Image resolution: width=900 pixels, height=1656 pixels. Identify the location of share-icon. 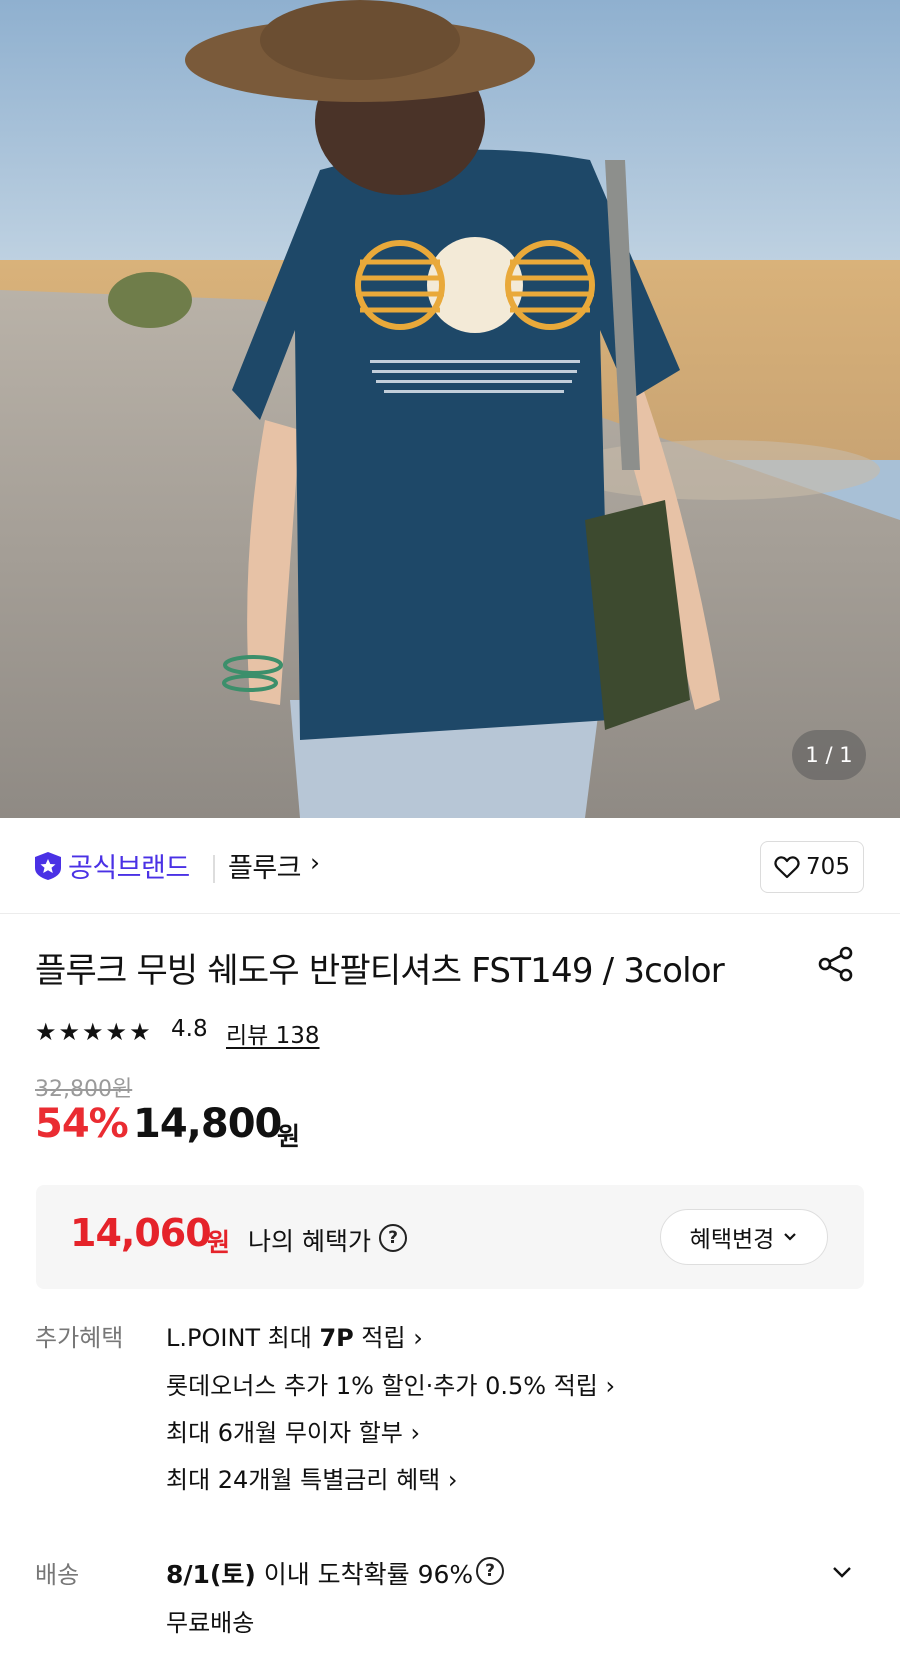
(836, 964).